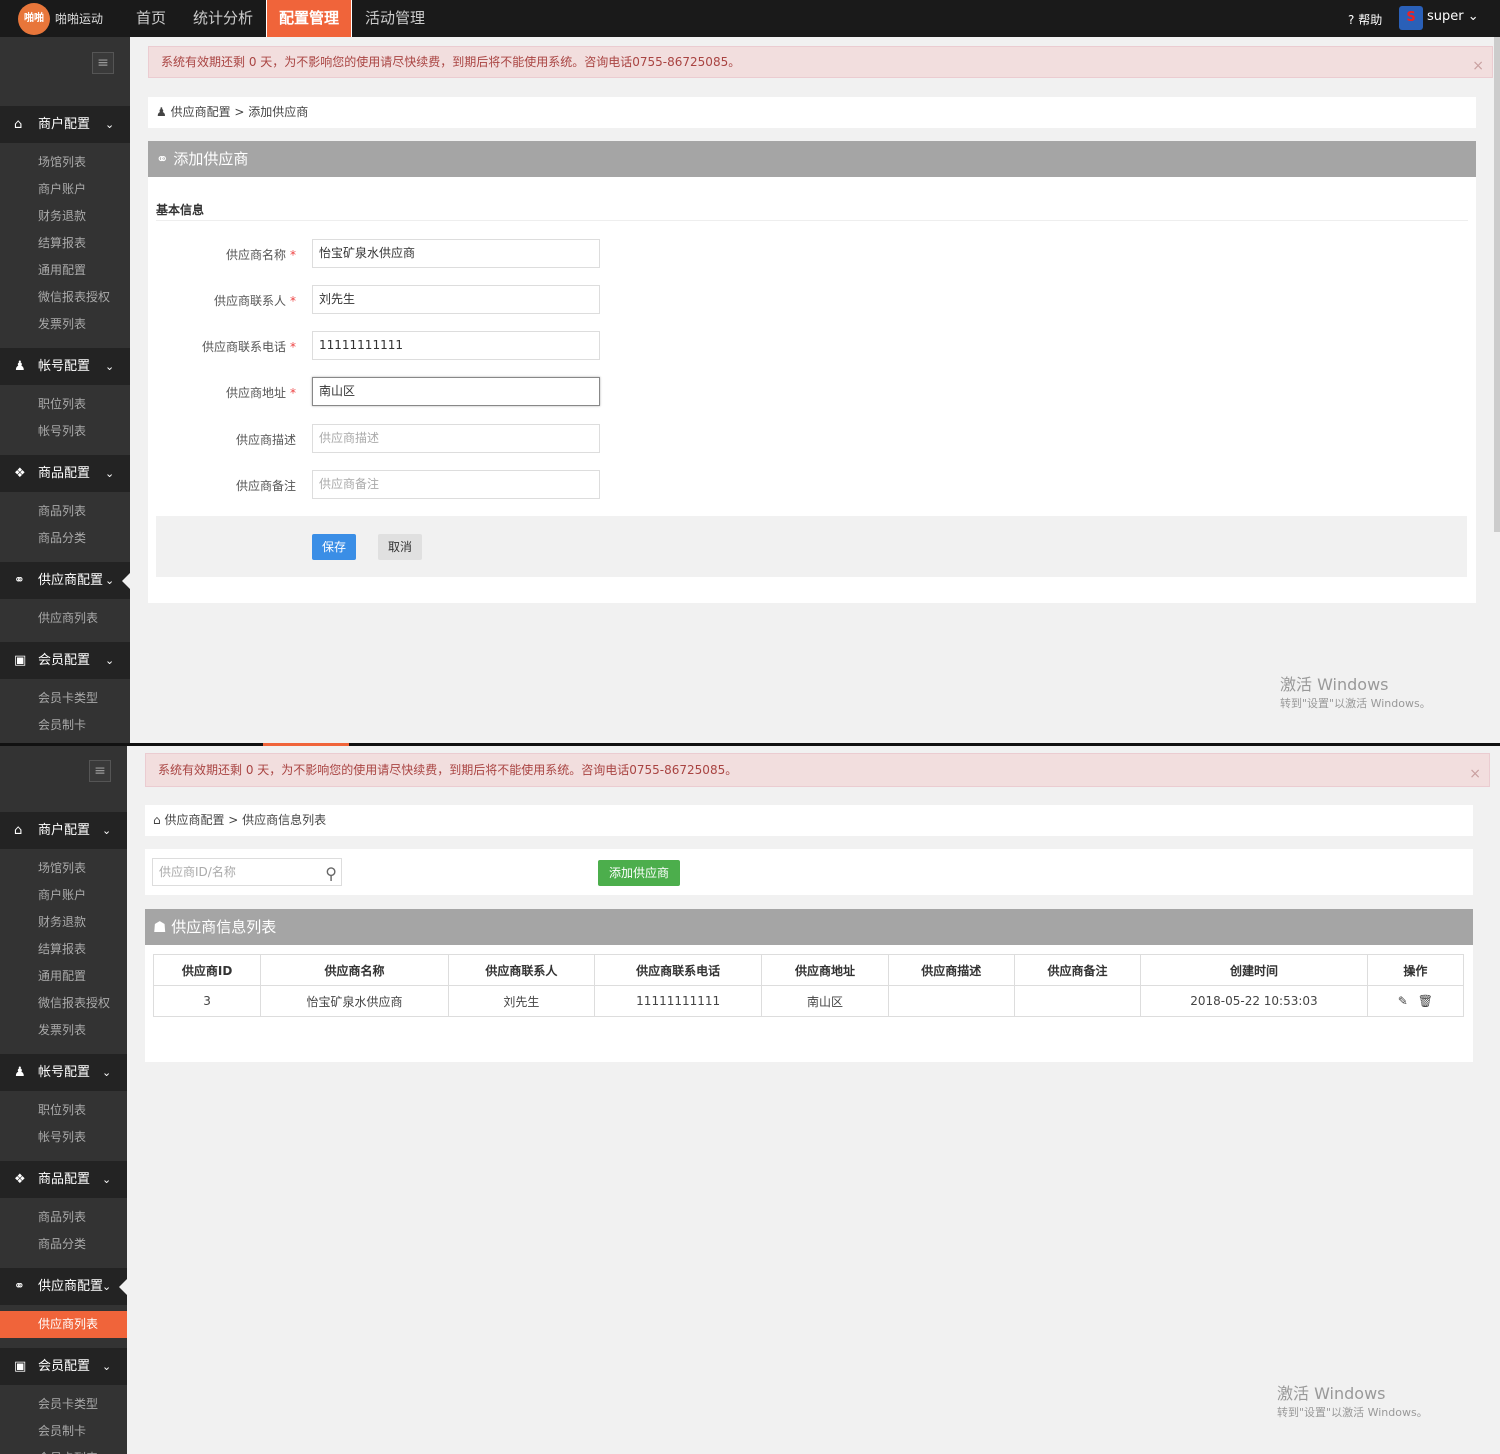 Image resolution: width=1500 pixels, height=1454 pixels. I want to click on scrollbar, so click(1497, 284).